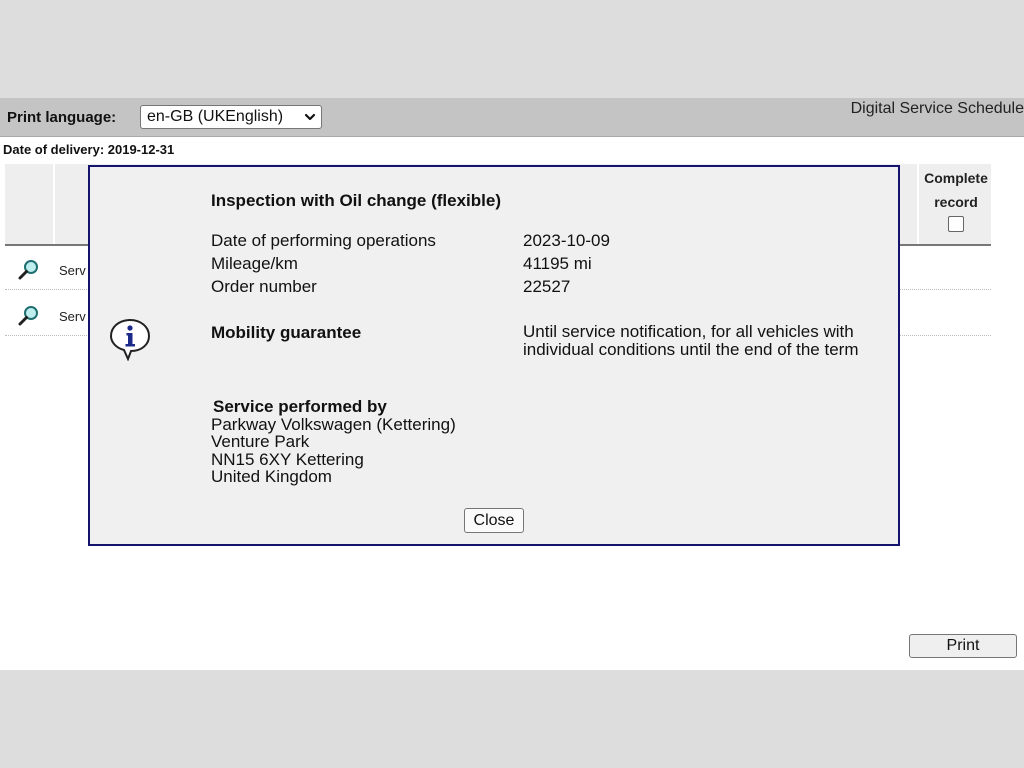  What do you see at coordinates (130, 339) in the screenshot?
I see `info-icon` at bounding box center [130, 339].